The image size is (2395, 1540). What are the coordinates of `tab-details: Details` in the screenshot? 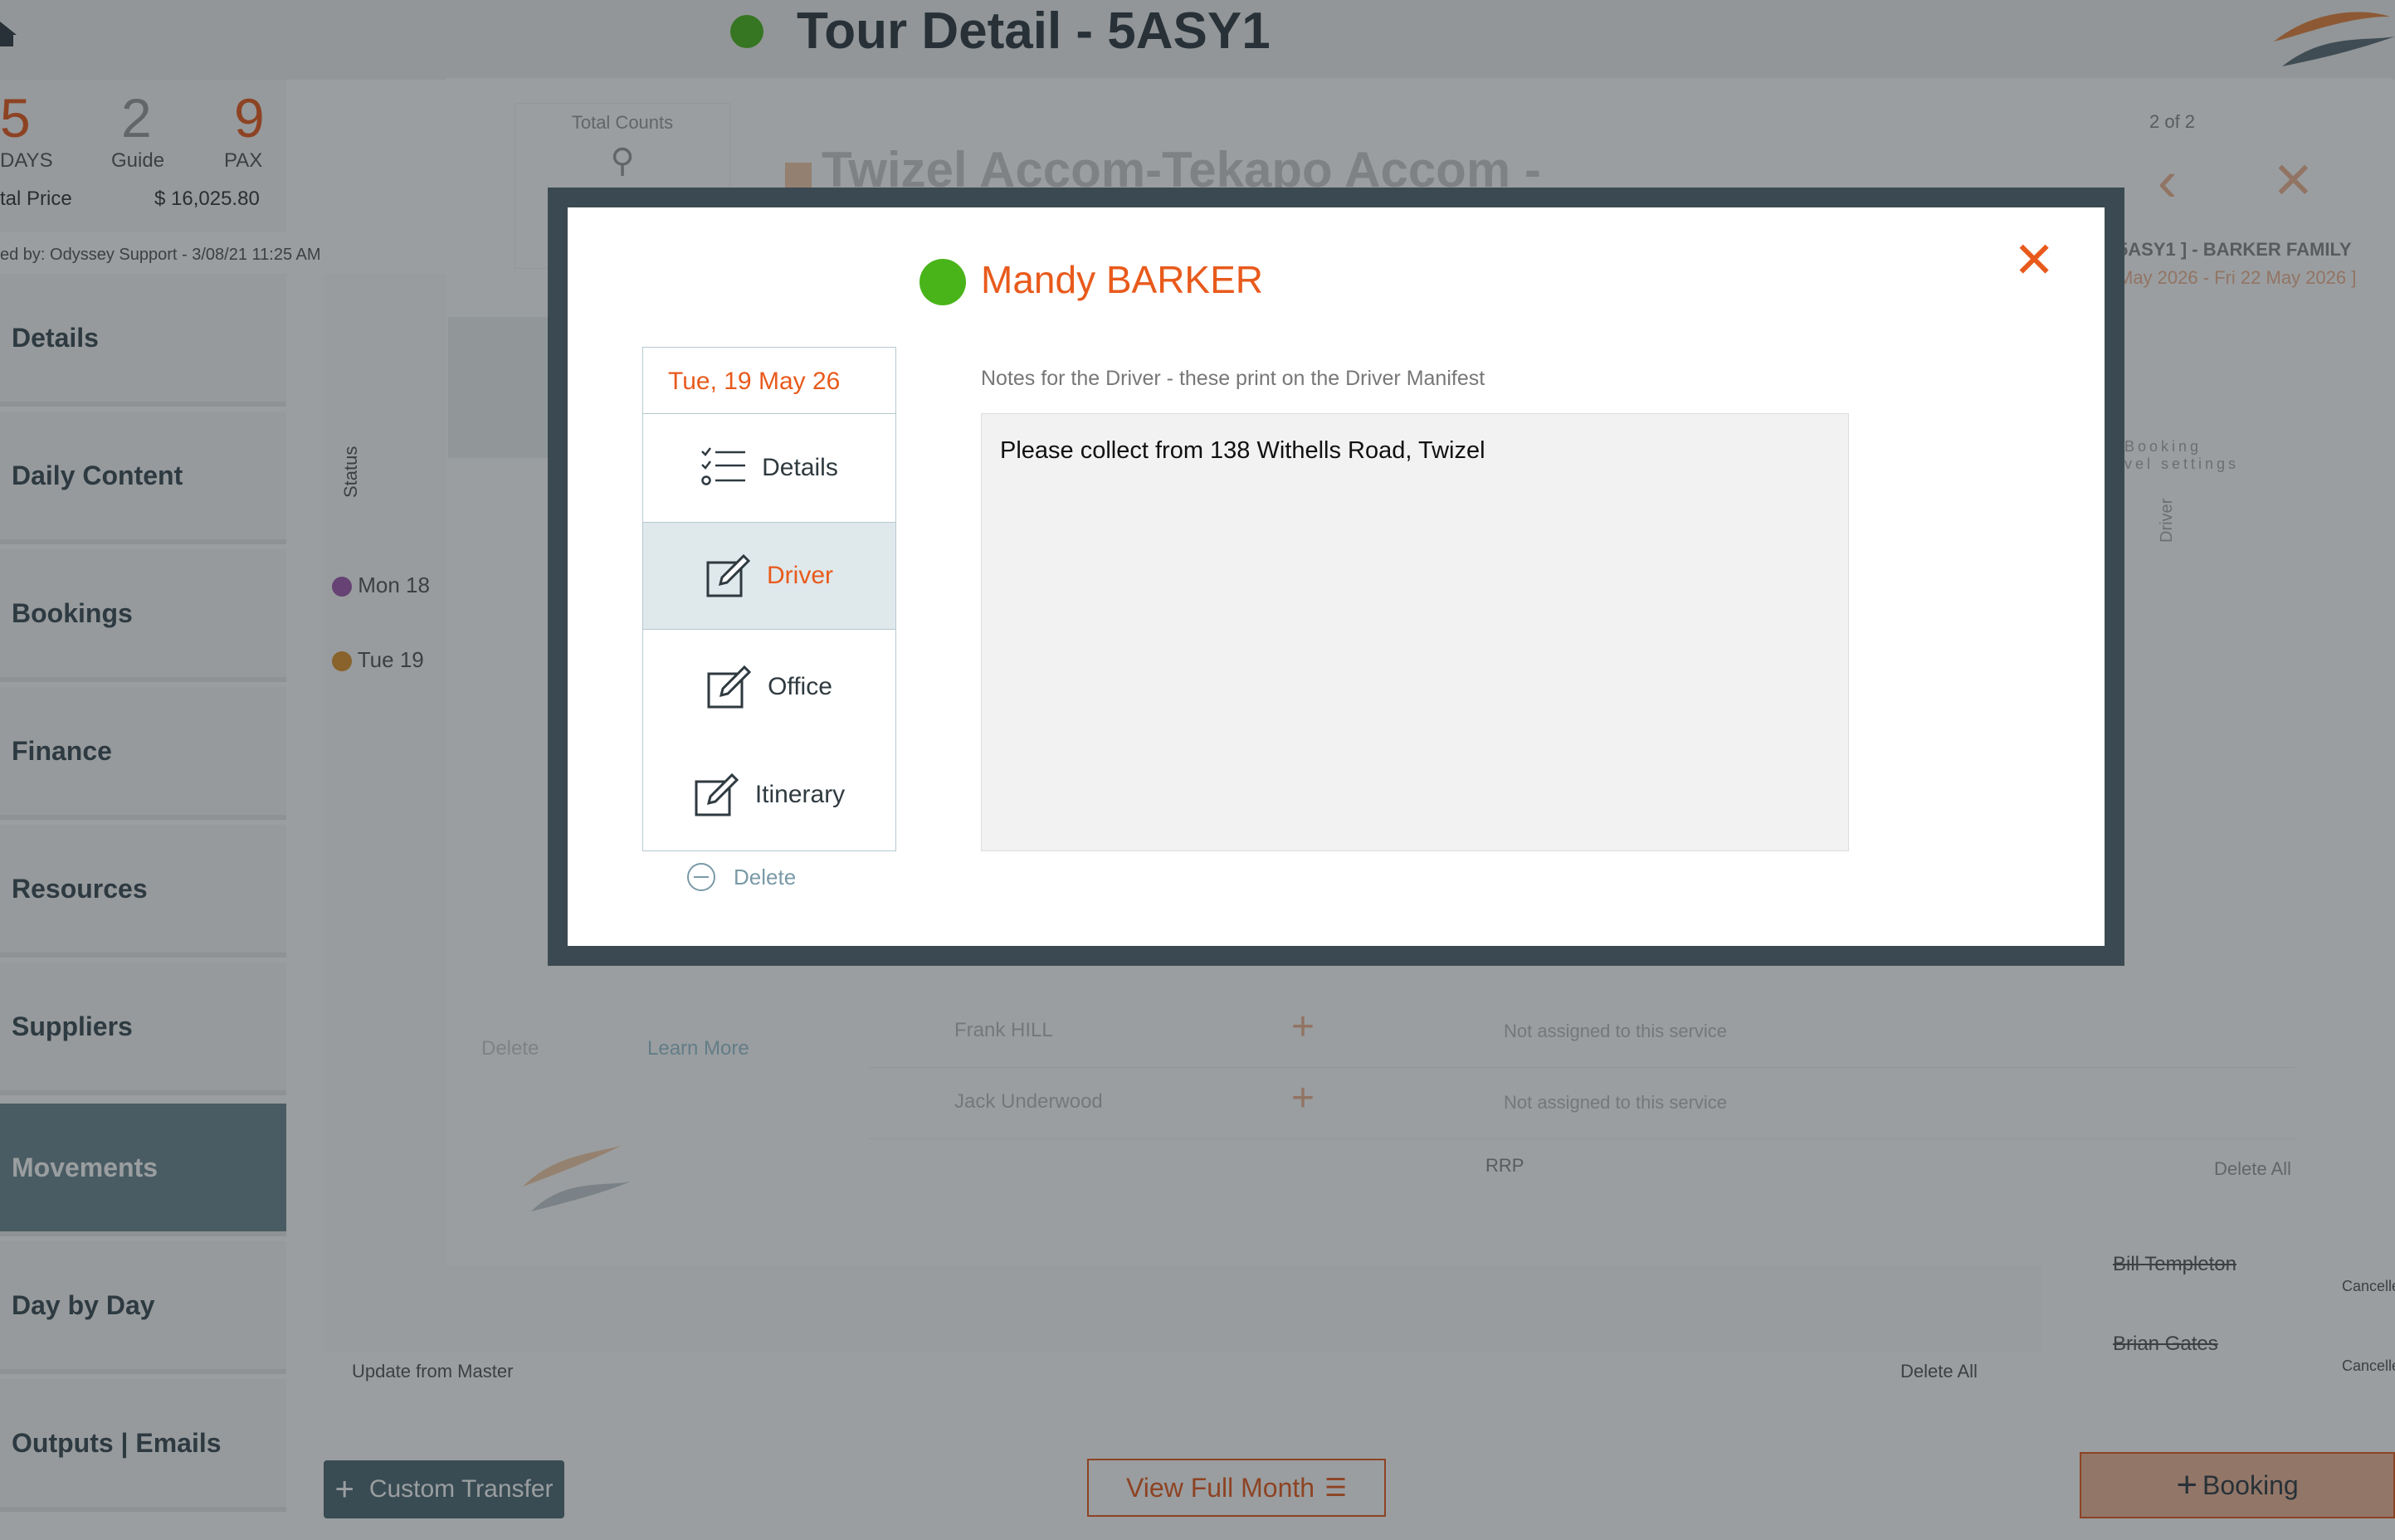 It's located at (769, 468).